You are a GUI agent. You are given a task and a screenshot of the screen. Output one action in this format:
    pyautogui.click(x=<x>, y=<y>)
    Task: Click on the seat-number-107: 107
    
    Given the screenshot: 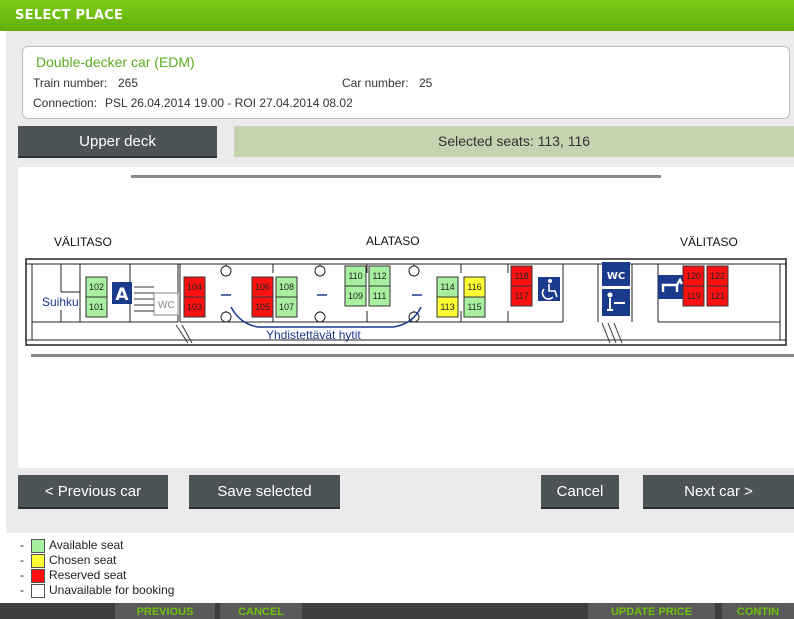 What is the action you would take?
    pyautogui.click(x=286, y=307)
    